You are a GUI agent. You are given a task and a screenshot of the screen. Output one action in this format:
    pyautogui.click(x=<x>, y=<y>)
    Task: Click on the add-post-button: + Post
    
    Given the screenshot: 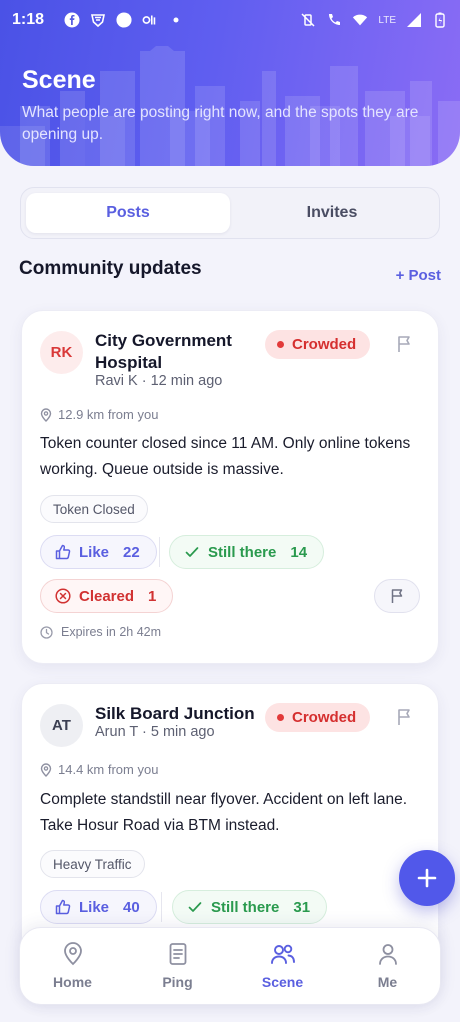 What is the action you would take?
    pyautogui.click(x=418, y=275)
    